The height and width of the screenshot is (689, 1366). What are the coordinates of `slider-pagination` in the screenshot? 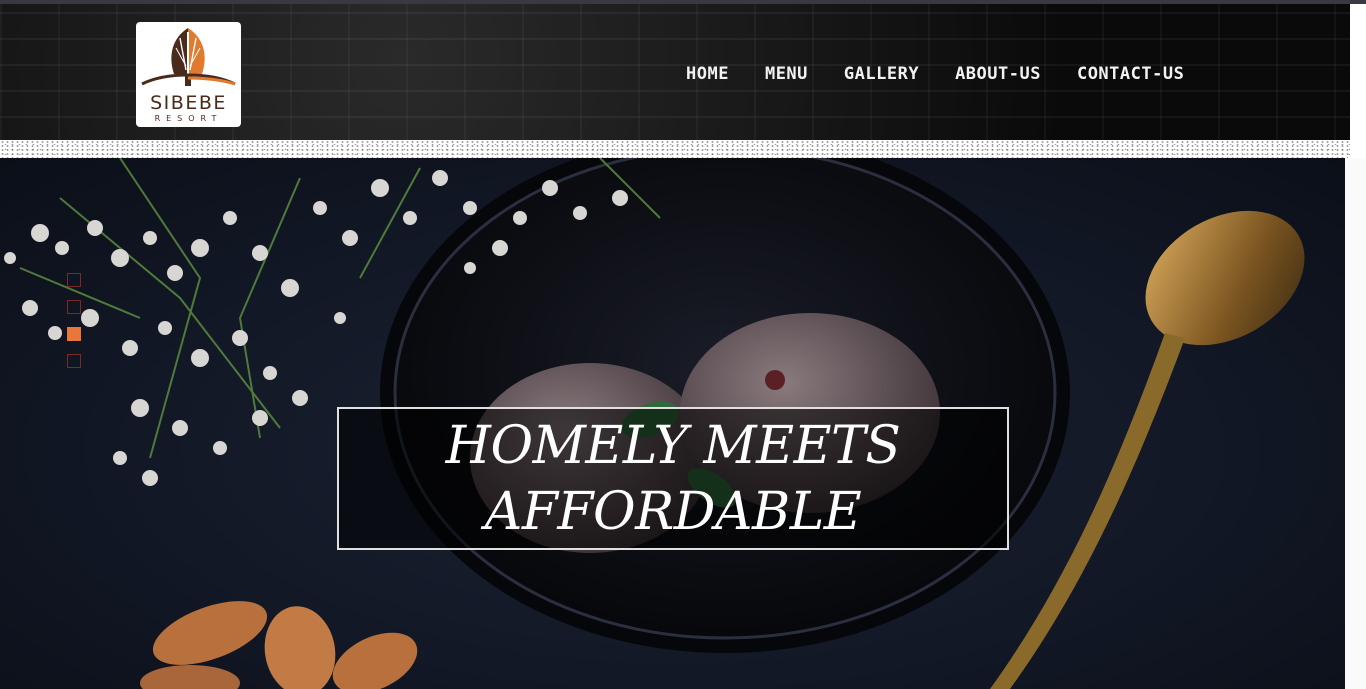 It's located at (74, 327).